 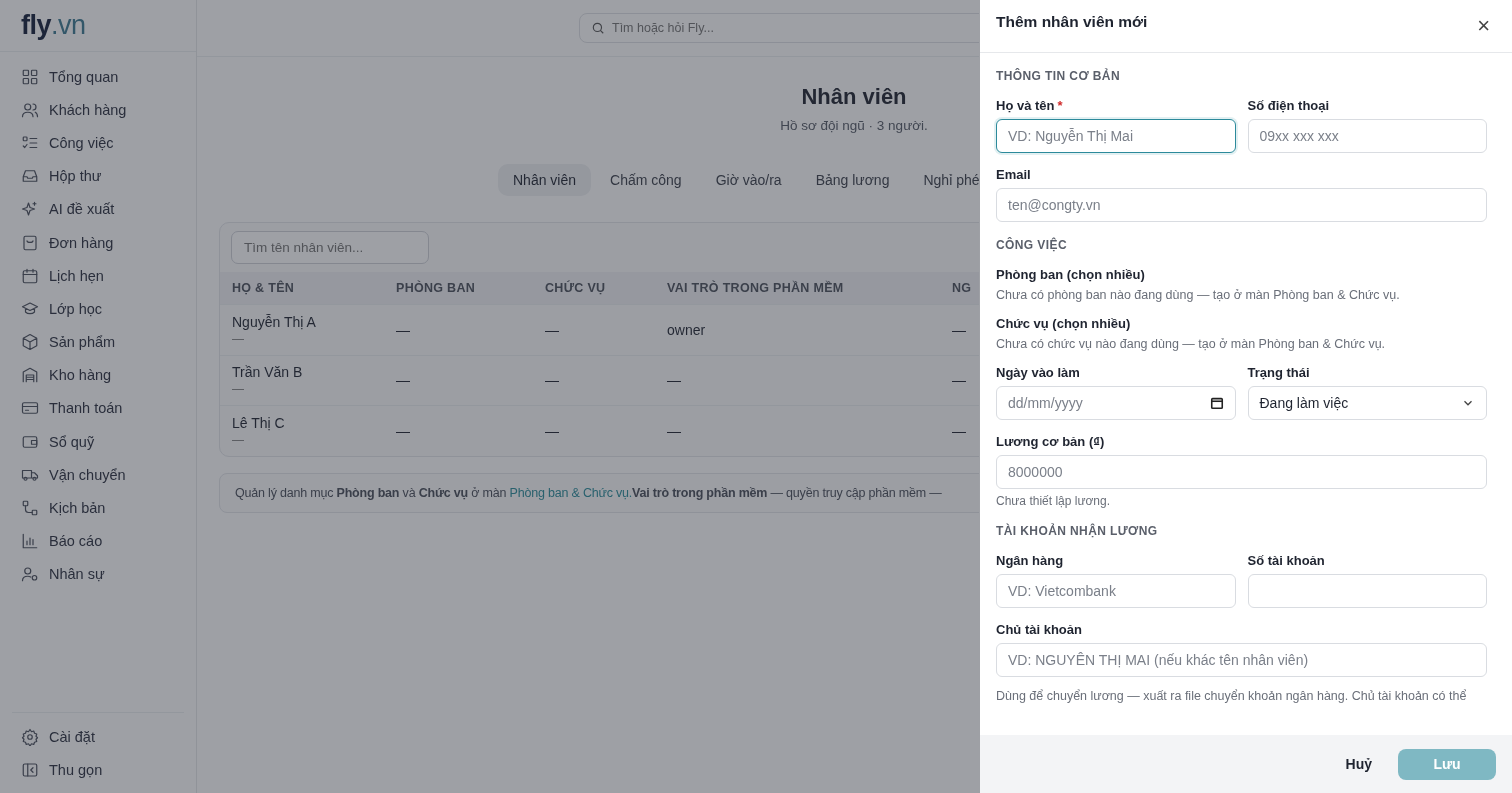 What do you see at coordinates (98, 475) in the screenshot?
I see `sidebar-item: Vận chuyển` at bounding box center [98, 475].